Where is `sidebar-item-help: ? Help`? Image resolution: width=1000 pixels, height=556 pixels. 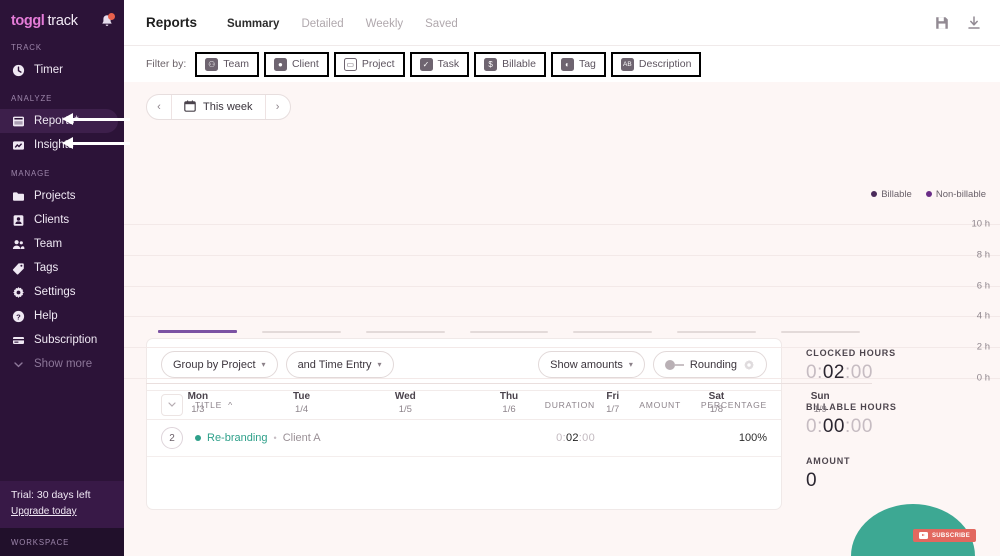 sidebar-item-help: ? Help is located at coordinates (59, 316).